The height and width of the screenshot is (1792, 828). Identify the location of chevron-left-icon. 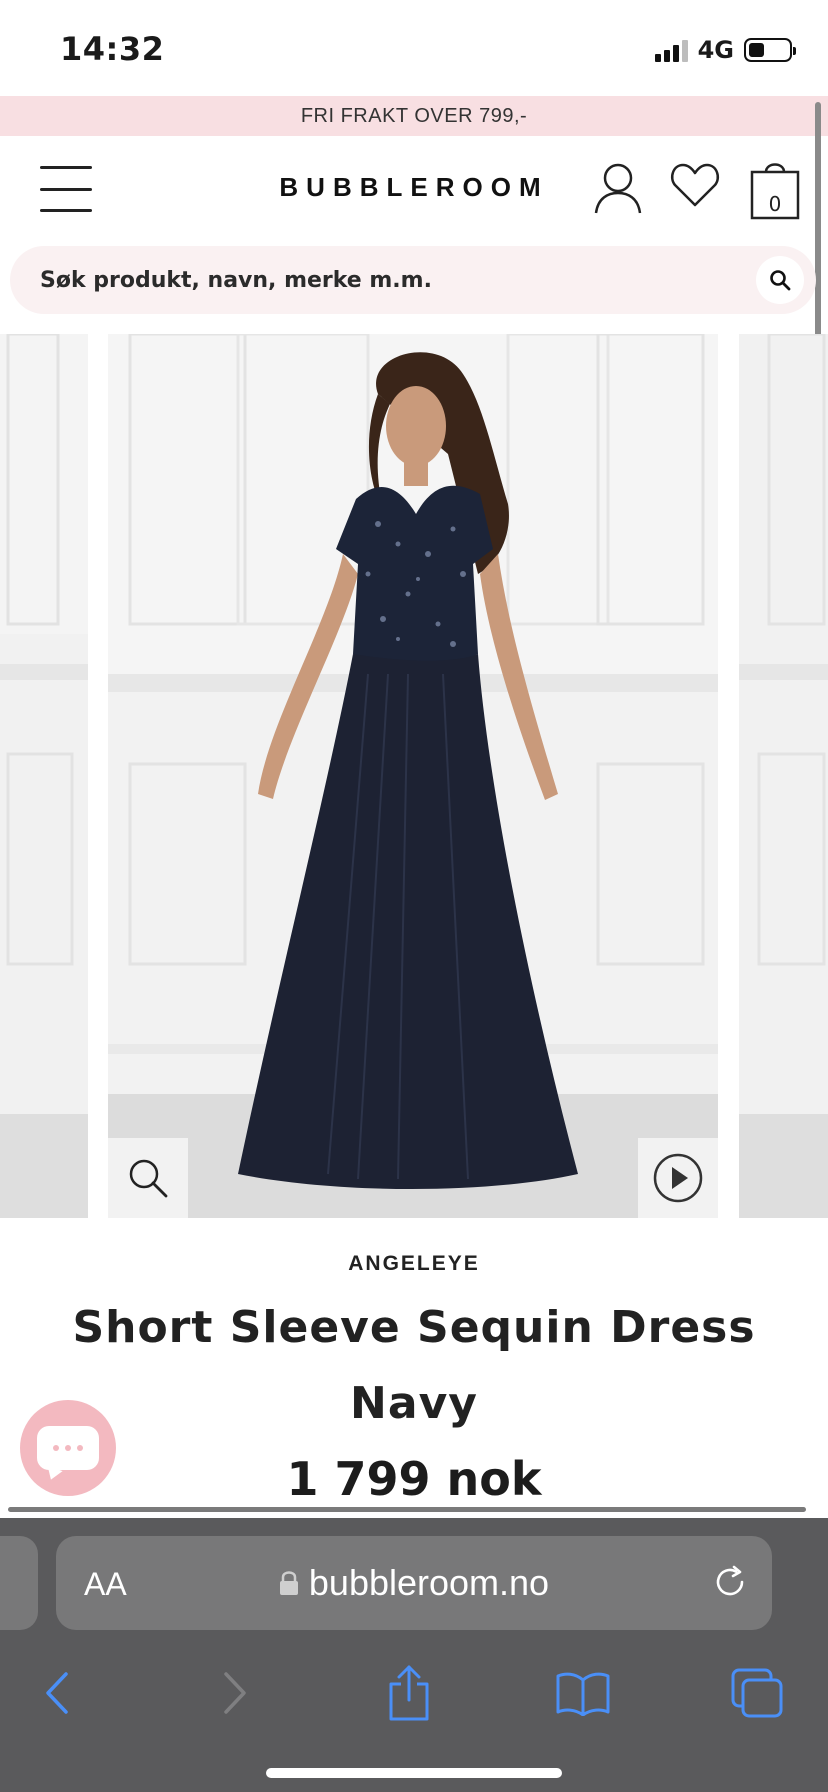
(57, 1693).